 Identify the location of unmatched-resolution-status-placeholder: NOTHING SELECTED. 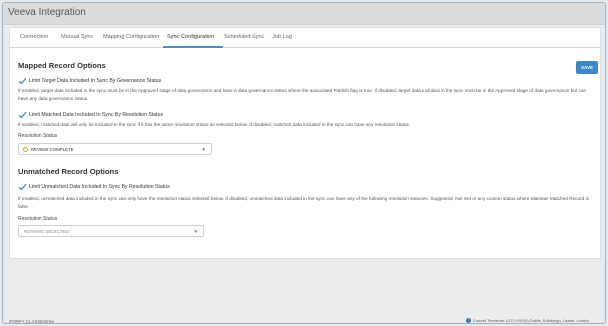
(46, 231).